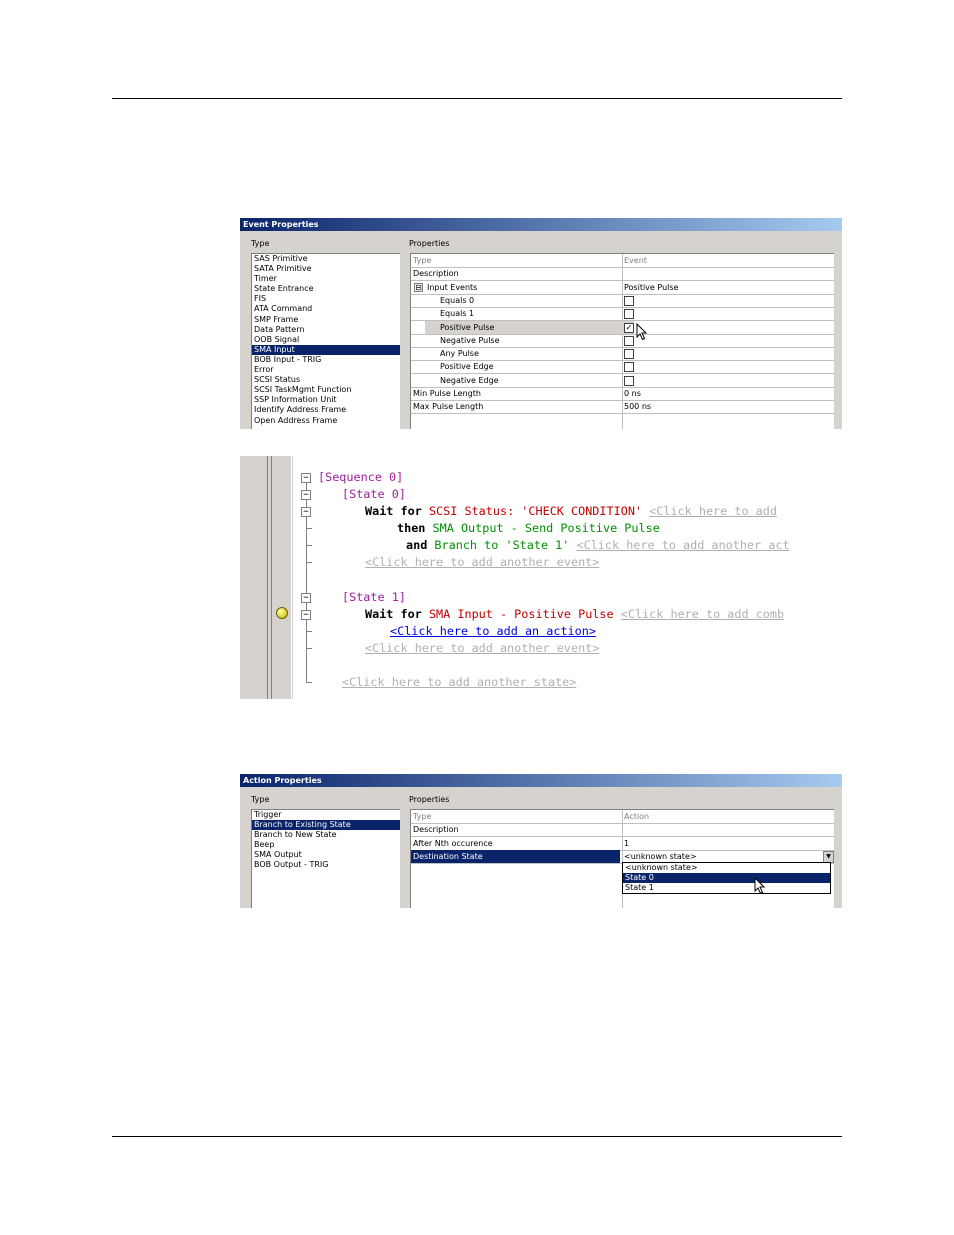 The width and height of the screenshot is (954, 1235). I want to click on list-item: SMA Output, so click(326, 855).